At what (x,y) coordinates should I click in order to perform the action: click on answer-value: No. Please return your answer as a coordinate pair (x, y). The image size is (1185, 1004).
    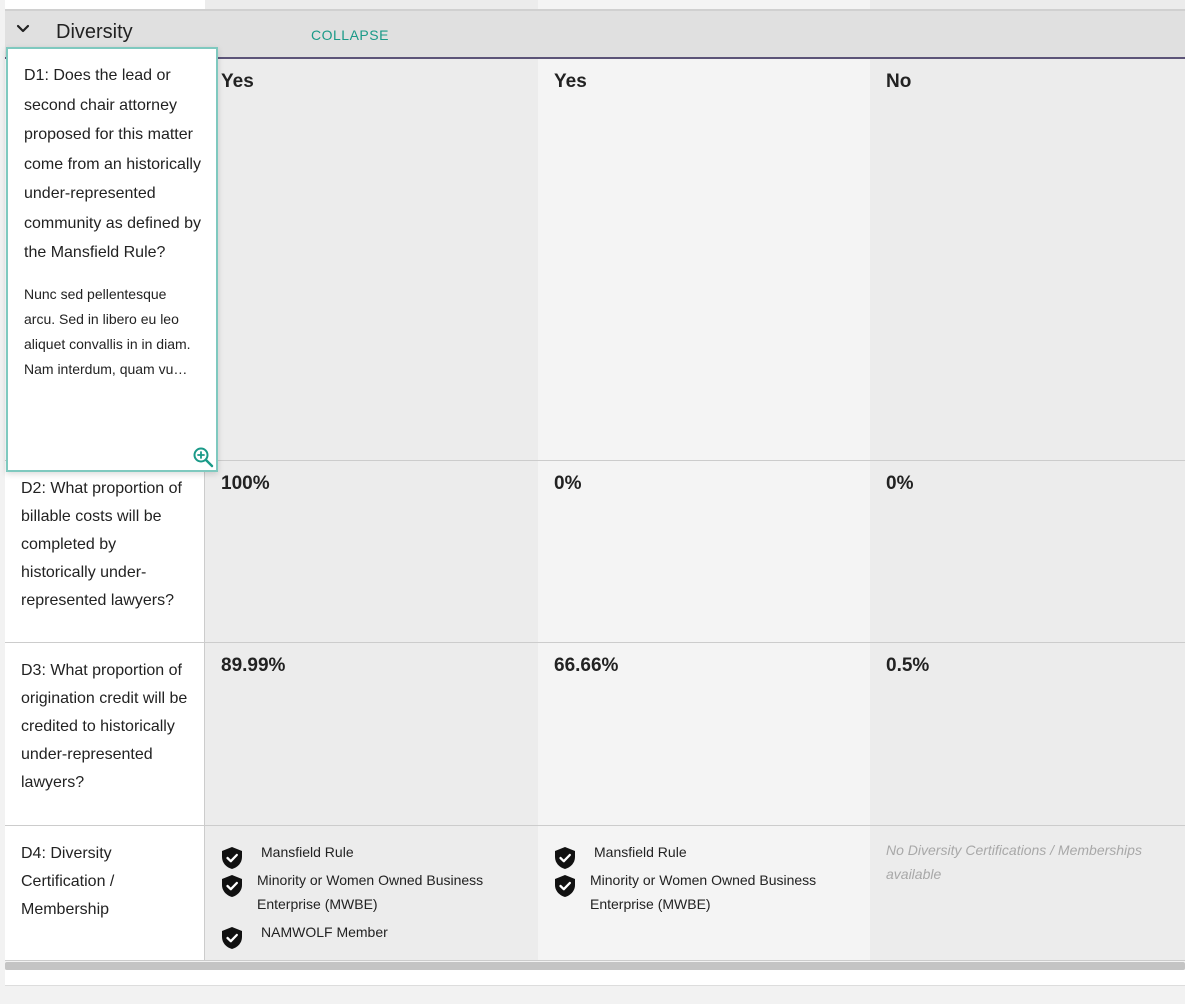
    Looking at the image, I should click on (899, 81).